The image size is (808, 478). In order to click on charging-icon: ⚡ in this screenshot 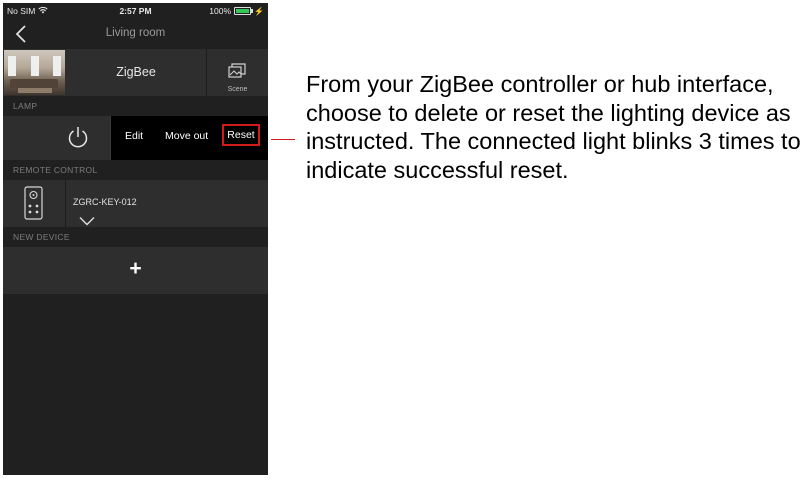, I will do `click(259, 11)`.